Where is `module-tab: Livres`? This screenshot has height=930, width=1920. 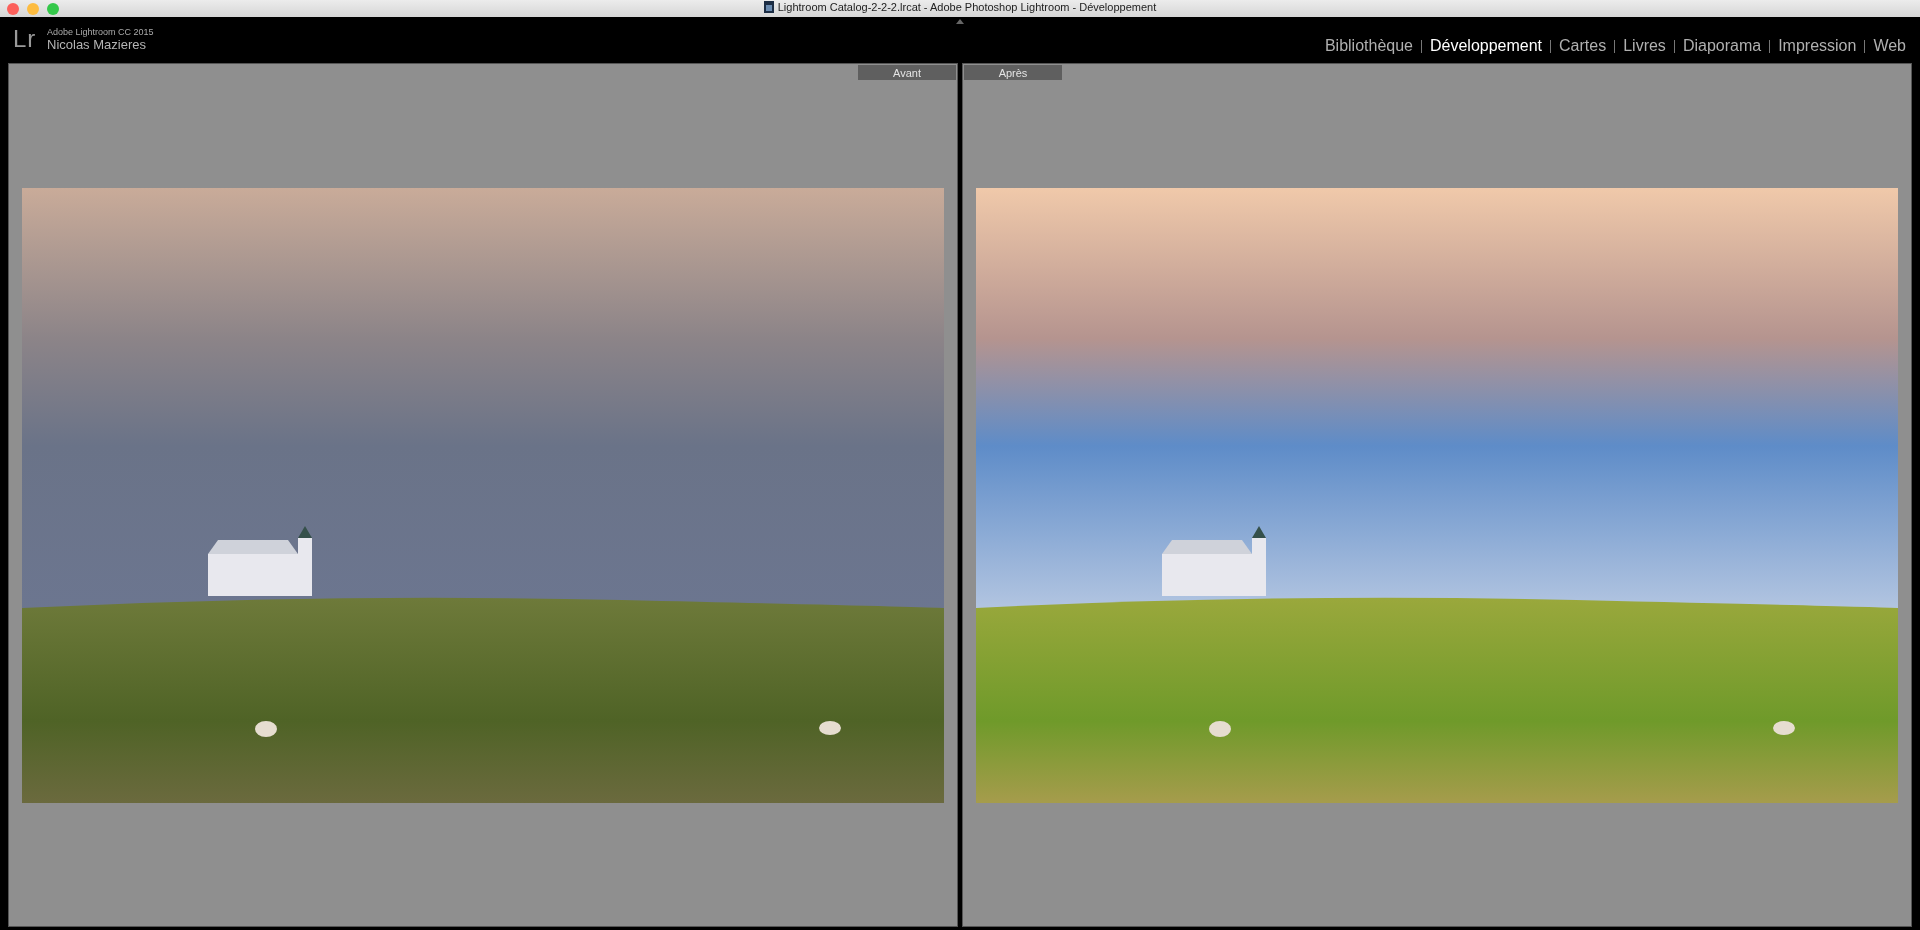 module-tab: Livres is located at coordinates (1644, 46).